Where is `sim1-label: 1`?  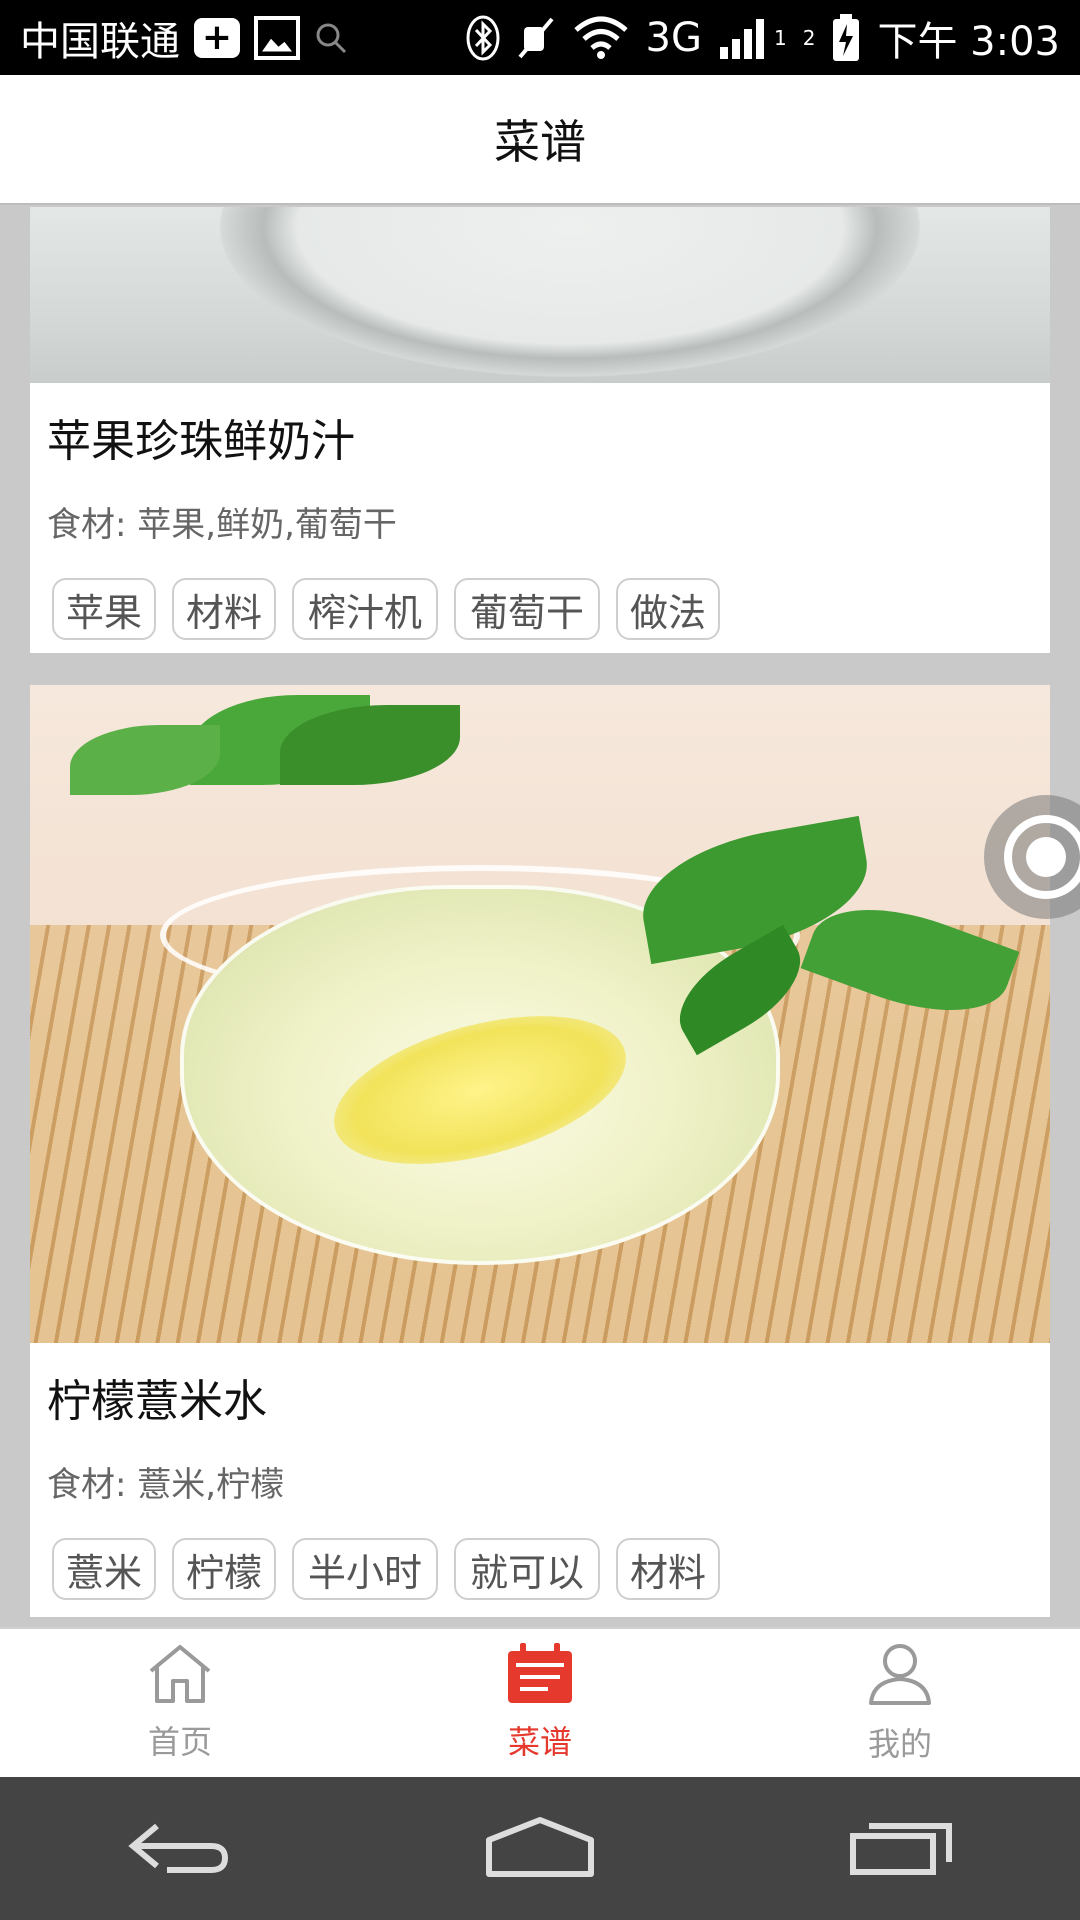 sim1-label: 1 is located at coordinates (780, 37).